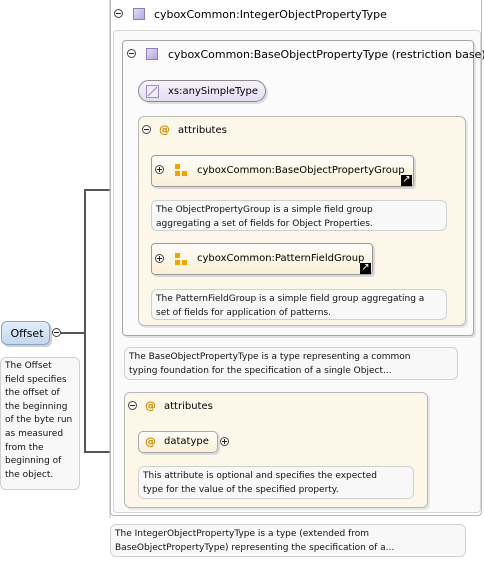  What do you see at coordinates (36, 406) in the screenshot?
I see `root-doc-line-4: the beginning` at bounding box center [36, 406].